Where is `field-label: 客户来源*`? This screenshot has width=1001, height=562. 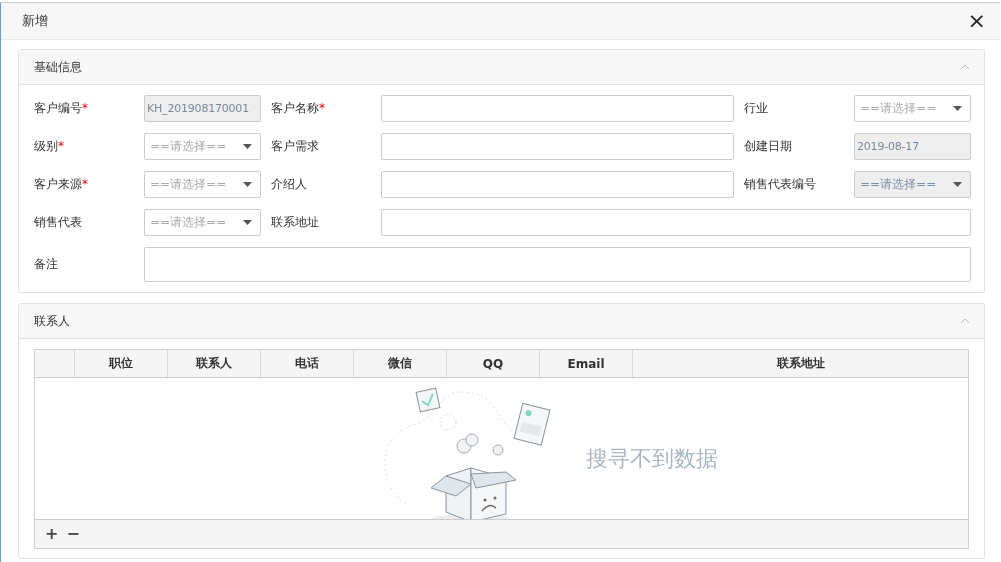 field-label: 客户来源* is located at coordinates (61, 184).